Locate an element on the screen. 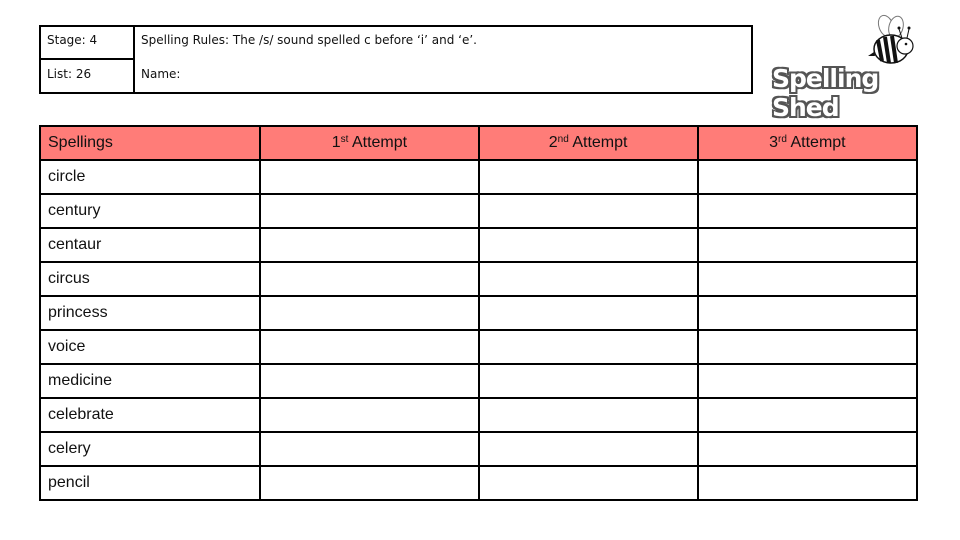 The height and width of the screenshot is (540, 960). table-row: celery is located at coordinates (478, 449).